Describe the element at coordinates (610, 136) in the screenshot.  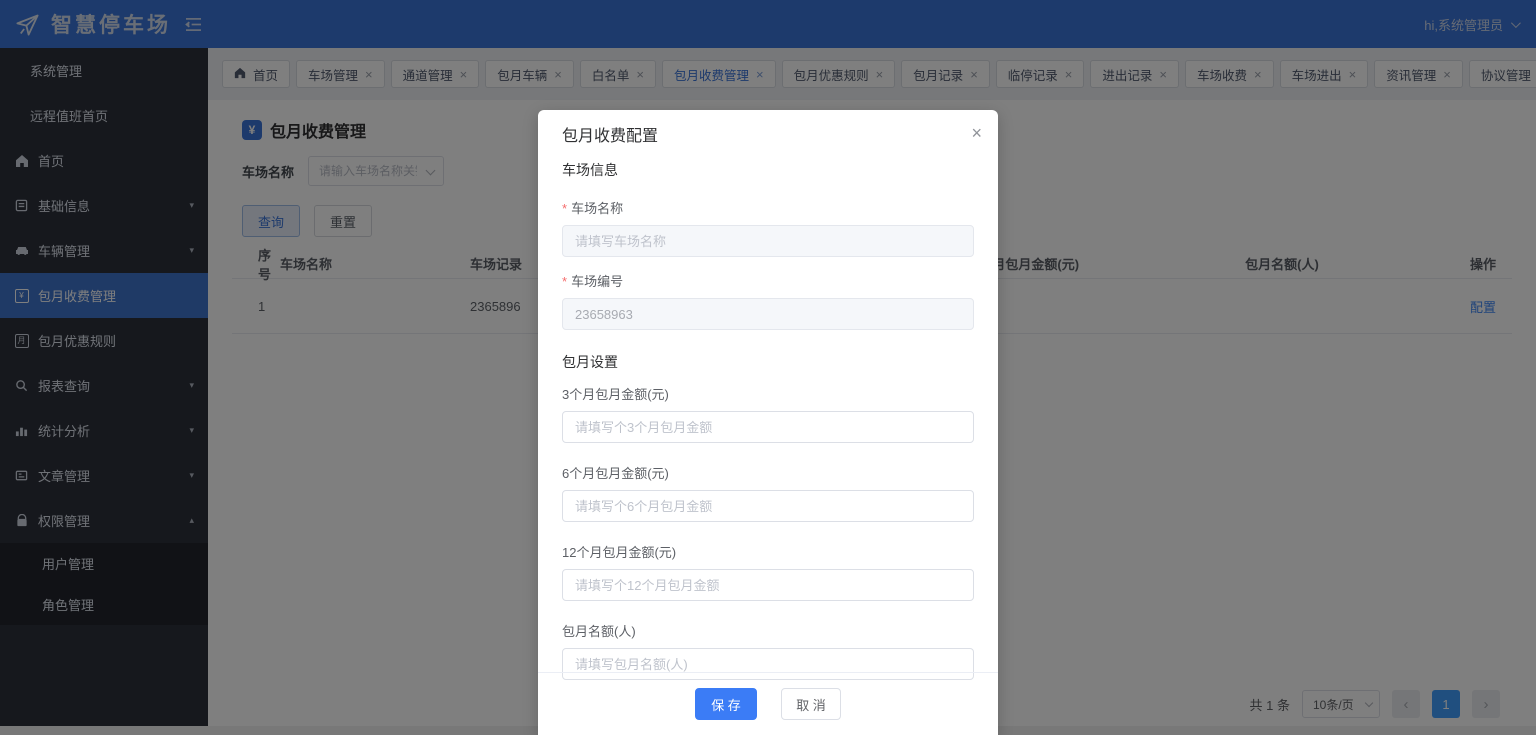
I see `dialog-title: 包月收费配置` at that location.